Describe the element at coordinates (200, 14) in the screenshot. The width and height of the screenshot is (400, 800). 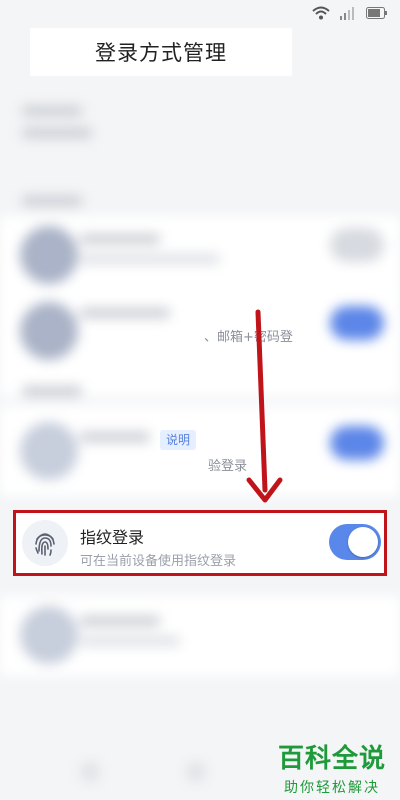
I see `status-bar` at that location.